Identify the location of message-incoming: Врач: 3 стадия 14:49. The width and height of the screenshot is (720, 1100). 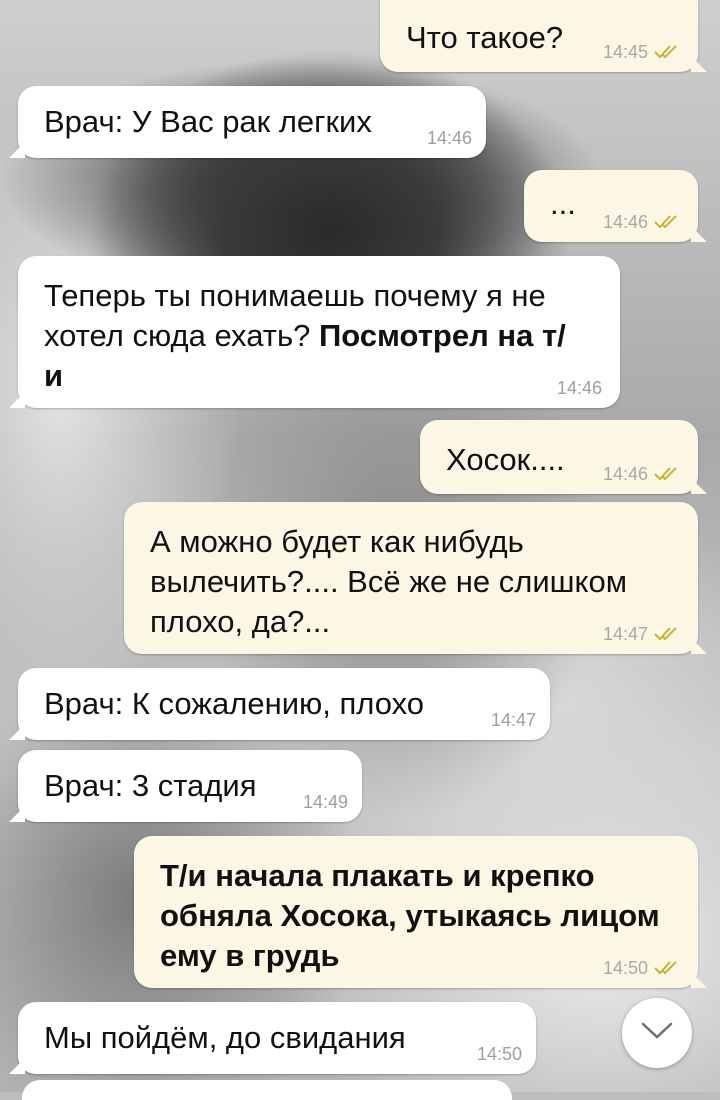
(185, 786).